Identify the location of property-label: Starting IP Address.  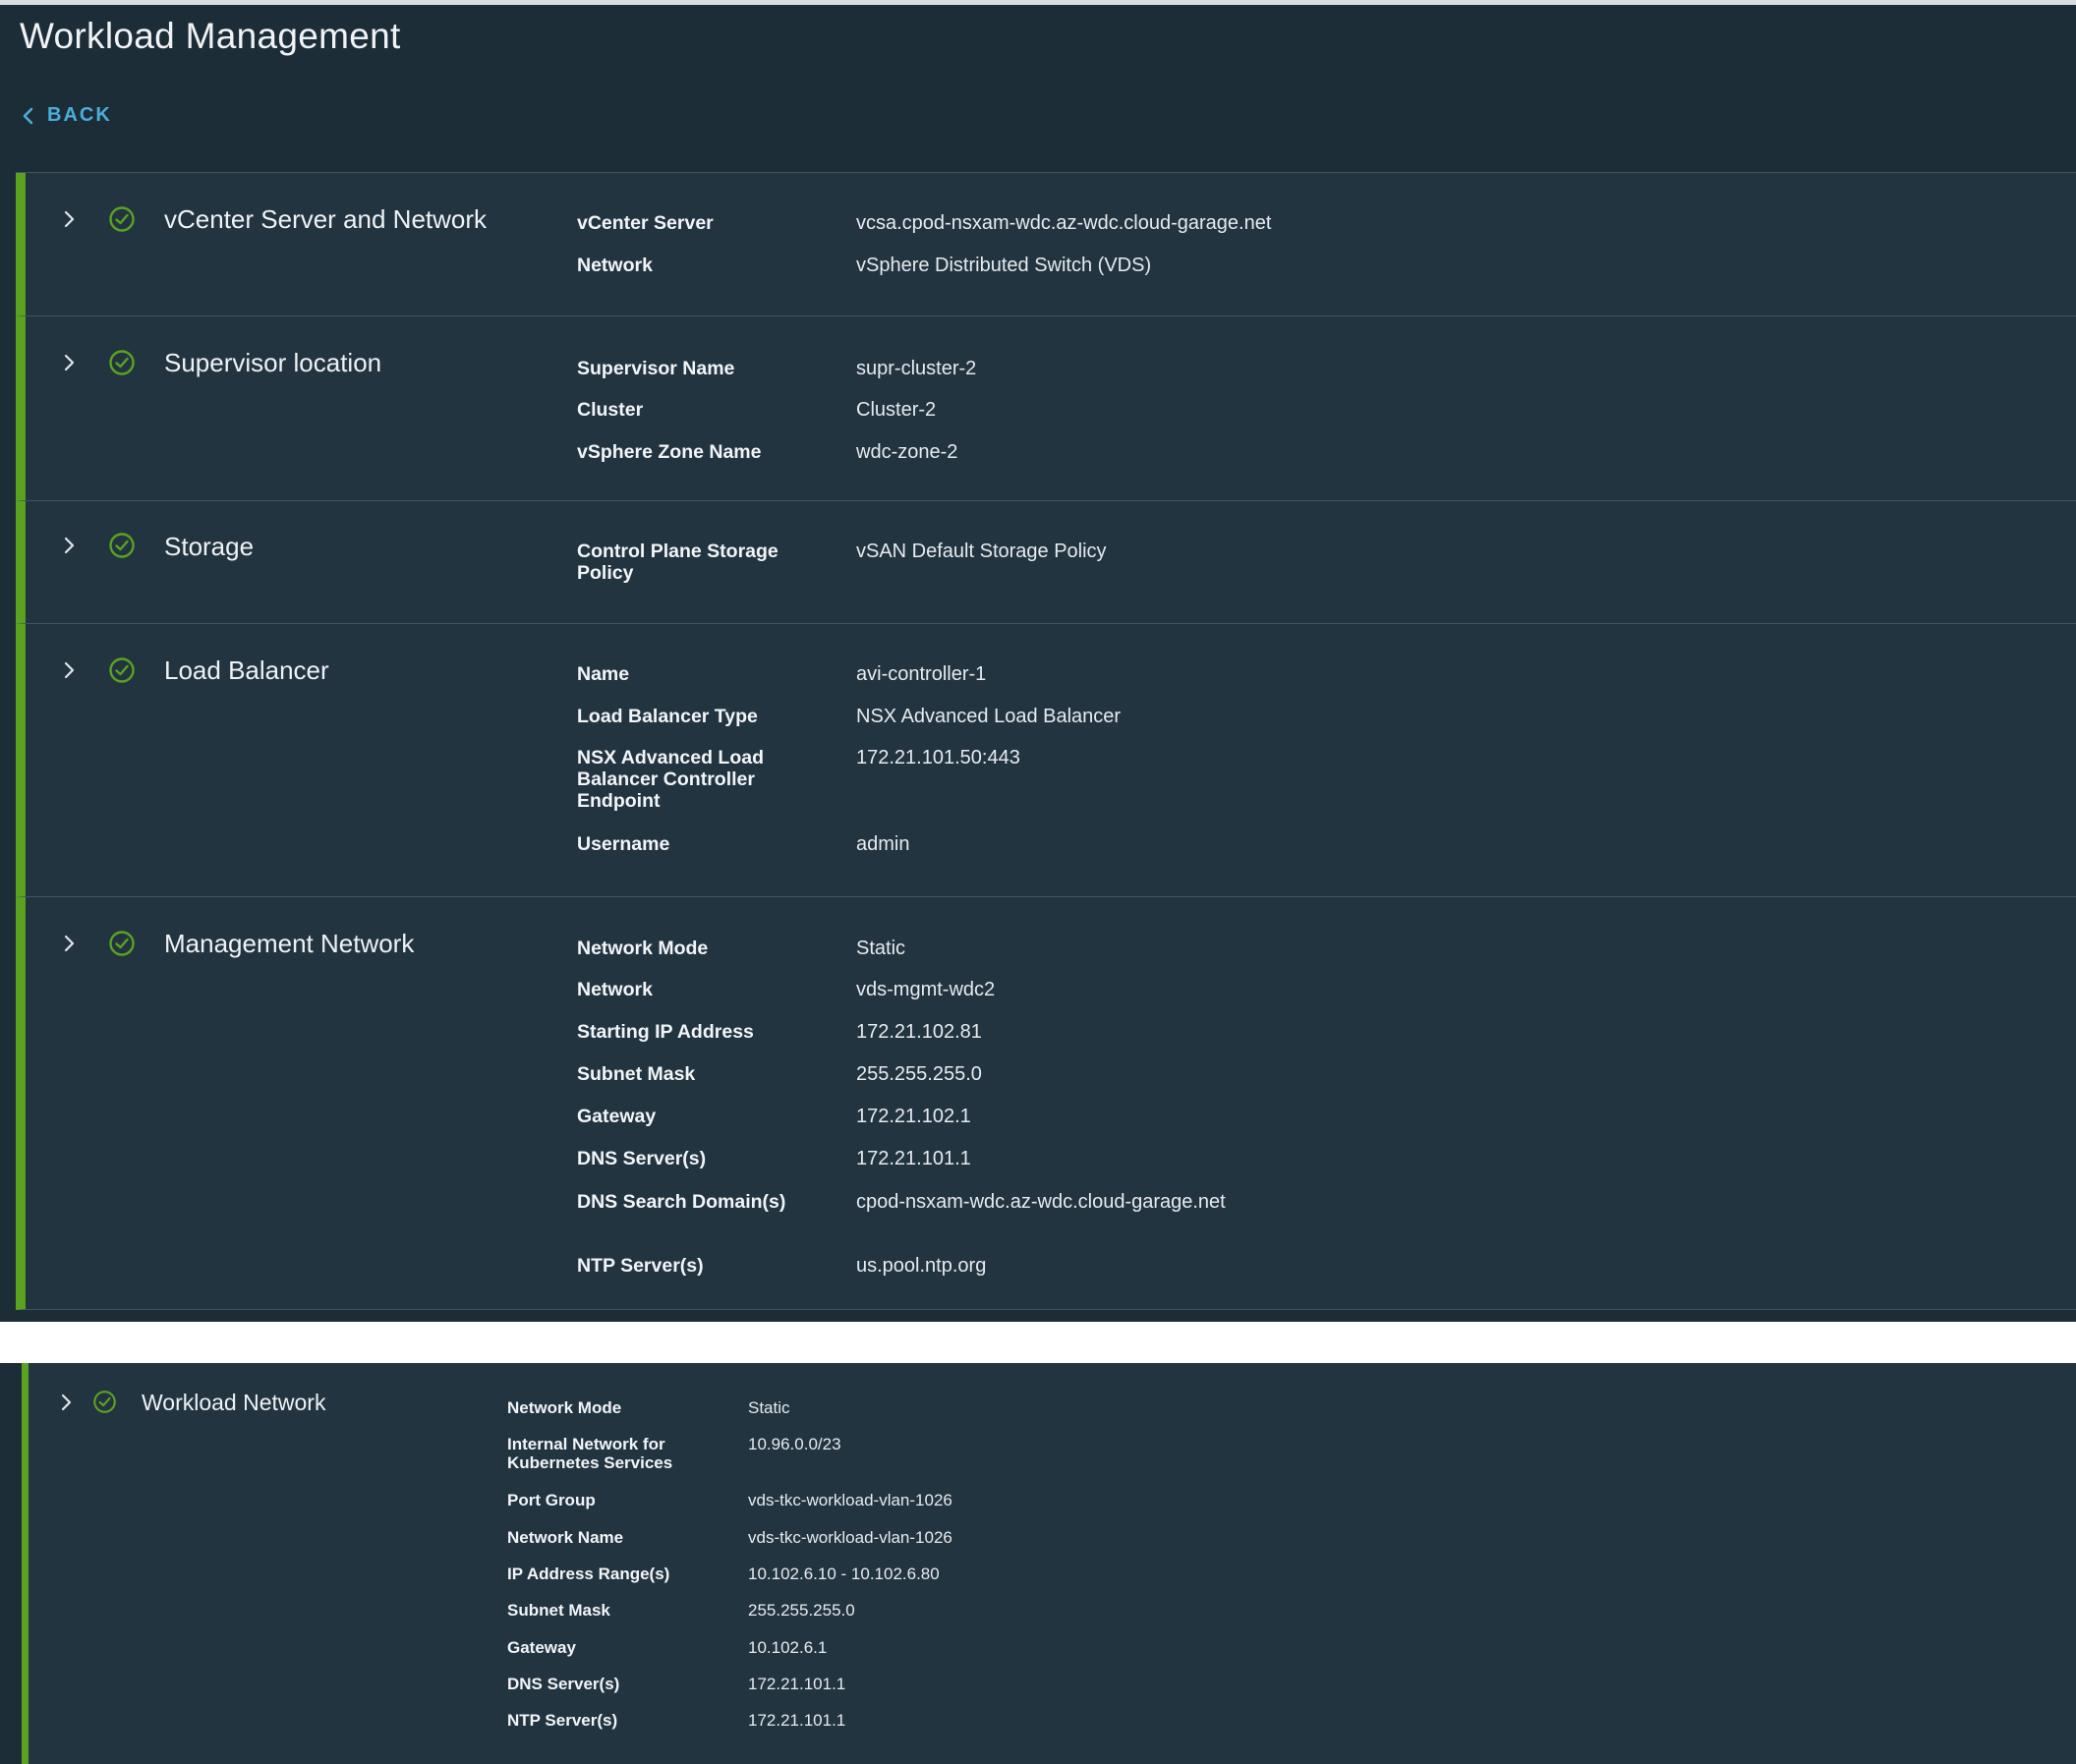
(665, 1032).